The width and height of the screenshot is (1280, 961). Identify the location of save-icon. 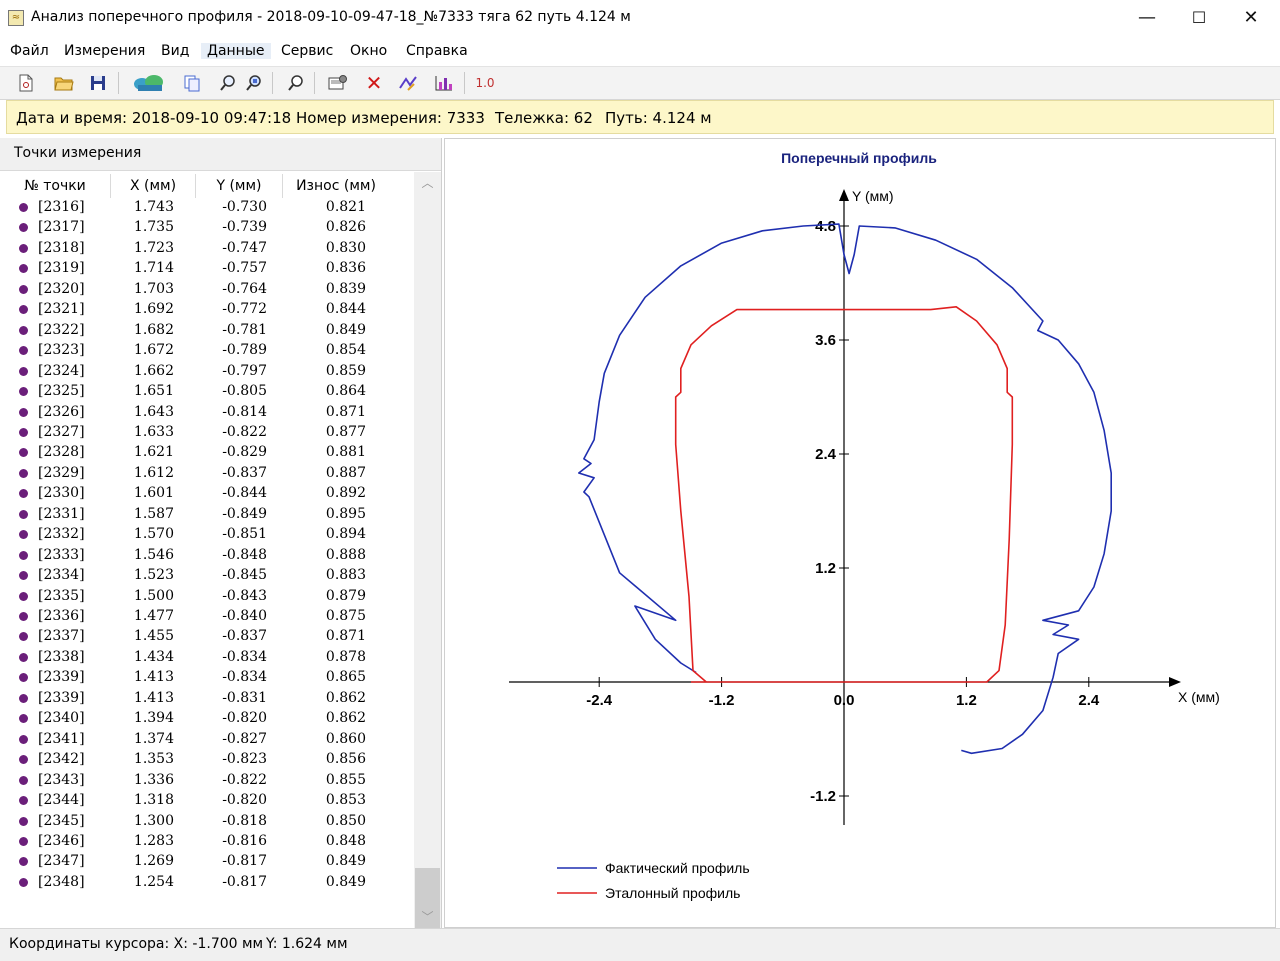
(98, 83).